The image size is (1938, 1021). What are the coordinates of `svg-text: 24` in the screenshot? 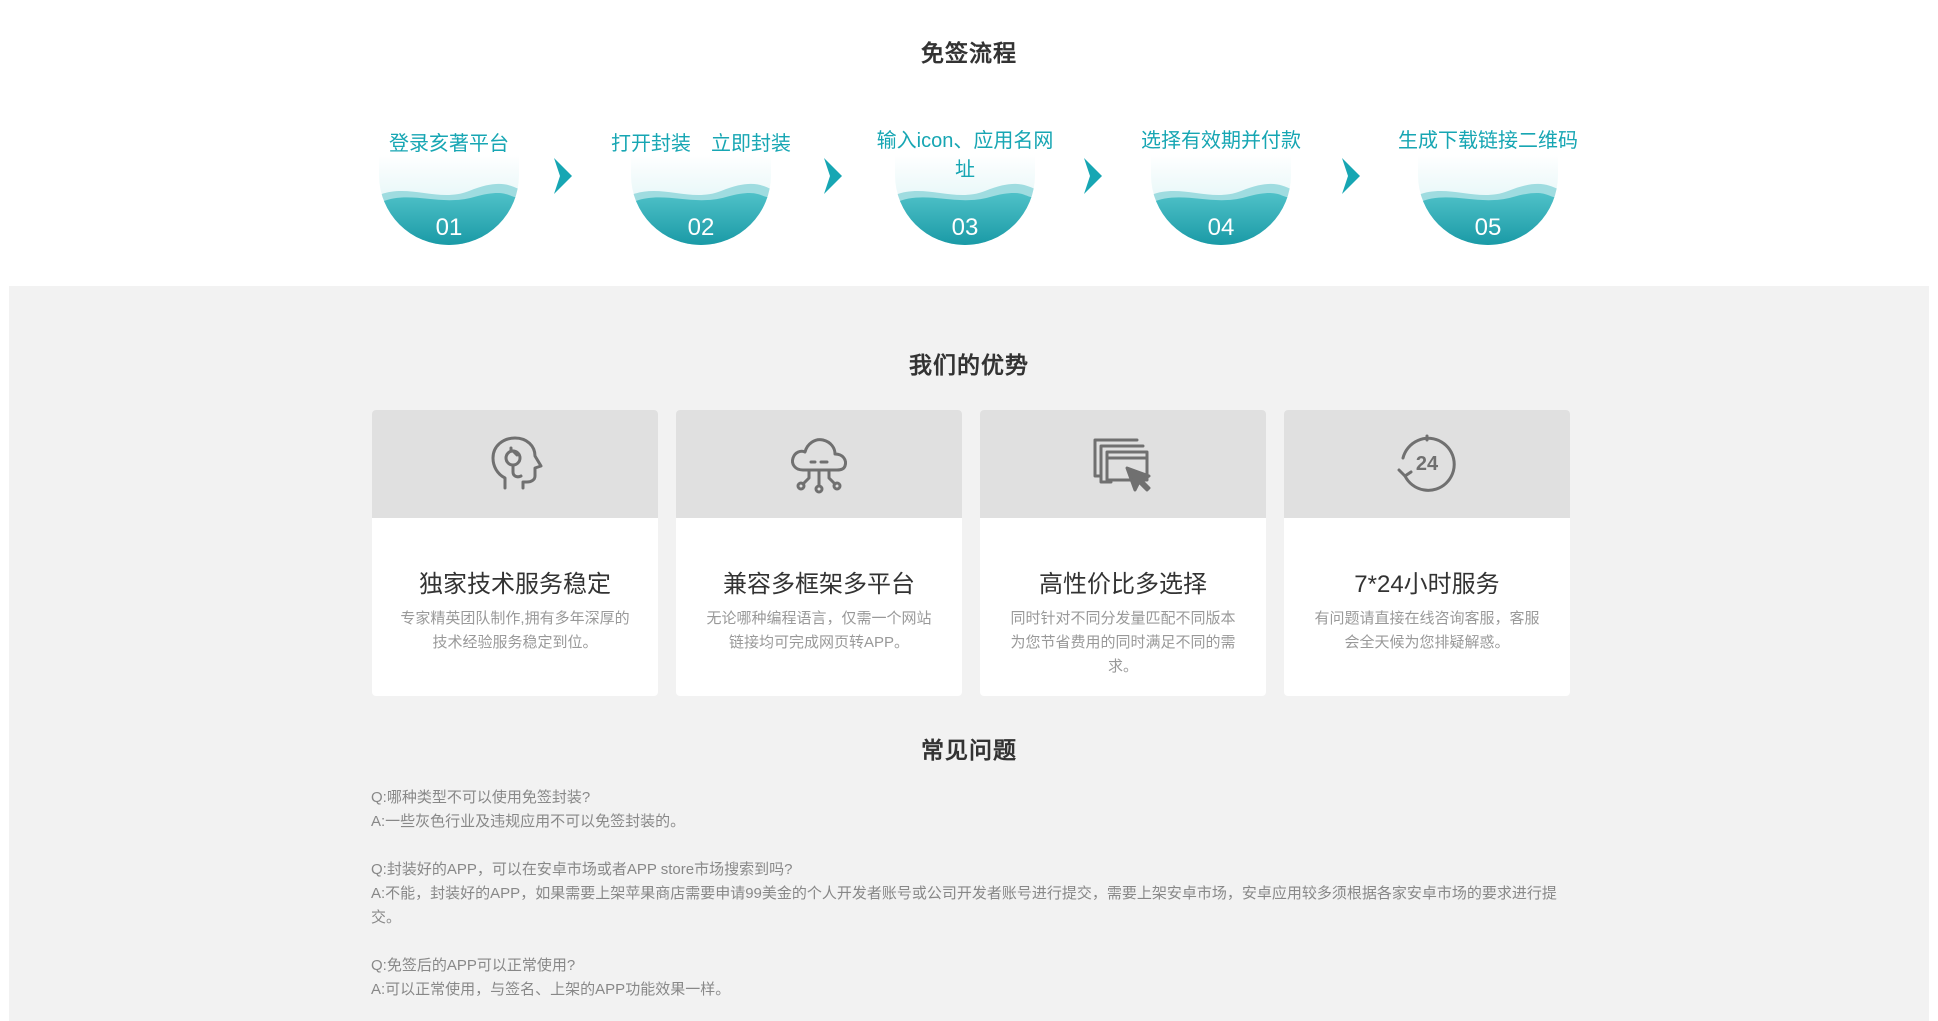 It's located at (1427, 464).